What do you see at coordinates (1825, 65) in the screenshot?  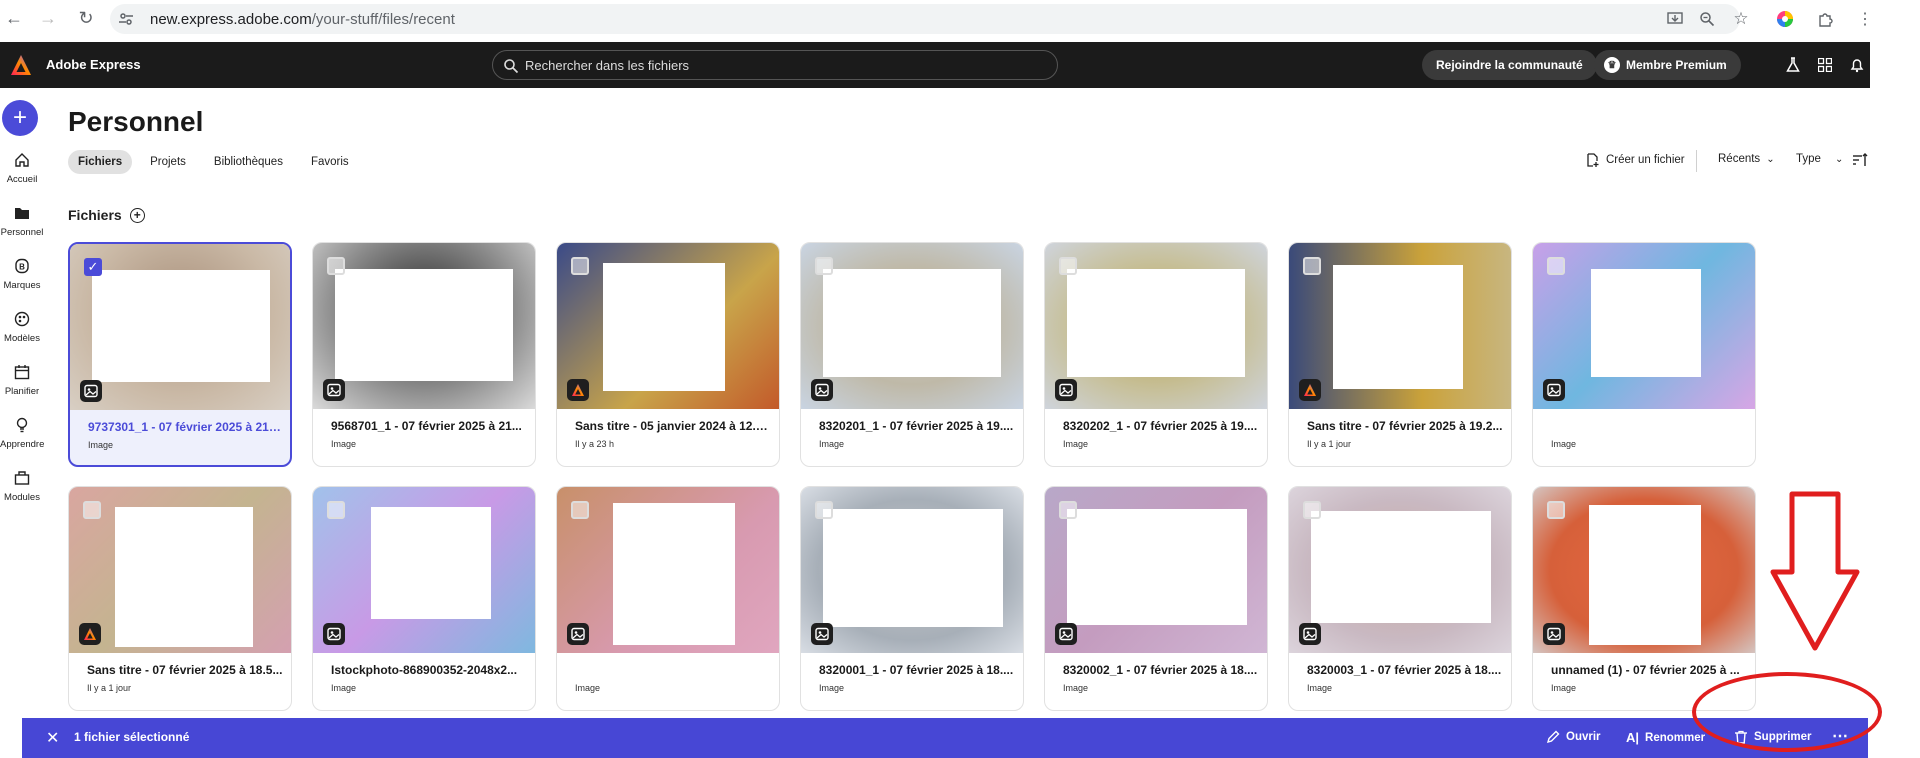 I see `apps-grid-icon` at bounding box center [1825, 65].